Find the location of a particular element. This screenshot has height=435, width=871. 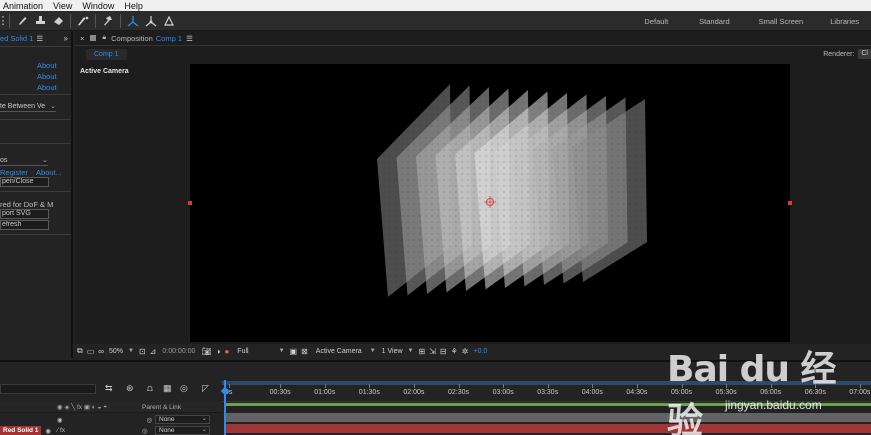

about-link-3: About is located at coordinates (47, 87).